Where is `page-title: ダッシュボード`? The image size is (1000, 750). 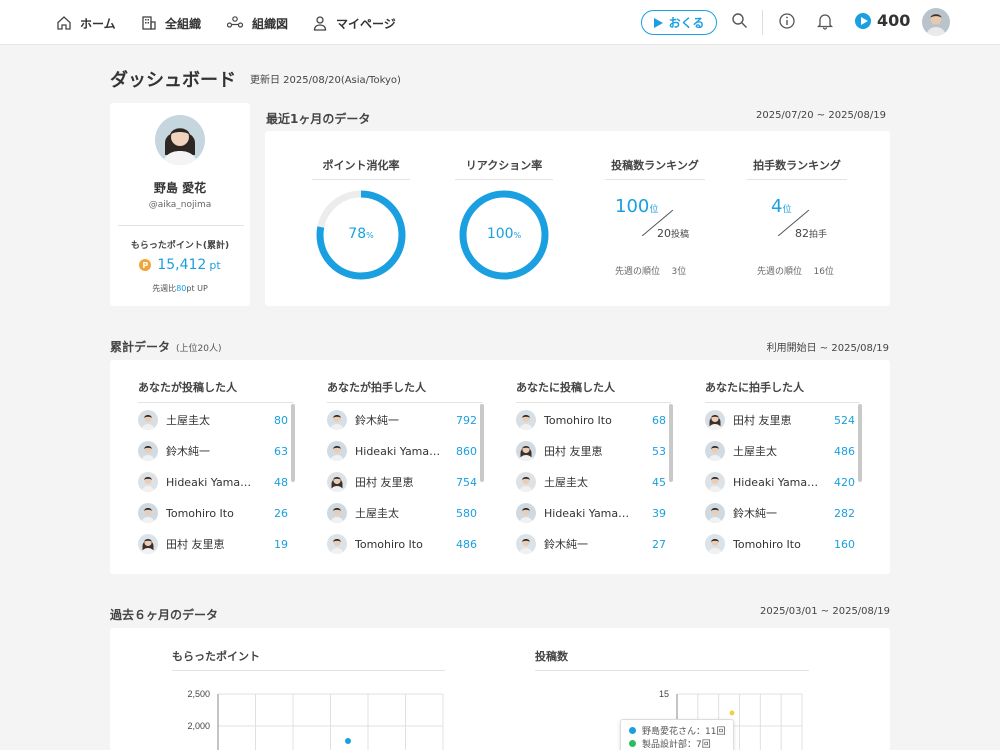 page-title: ダッシュボード is located at coordinates (173, 80).